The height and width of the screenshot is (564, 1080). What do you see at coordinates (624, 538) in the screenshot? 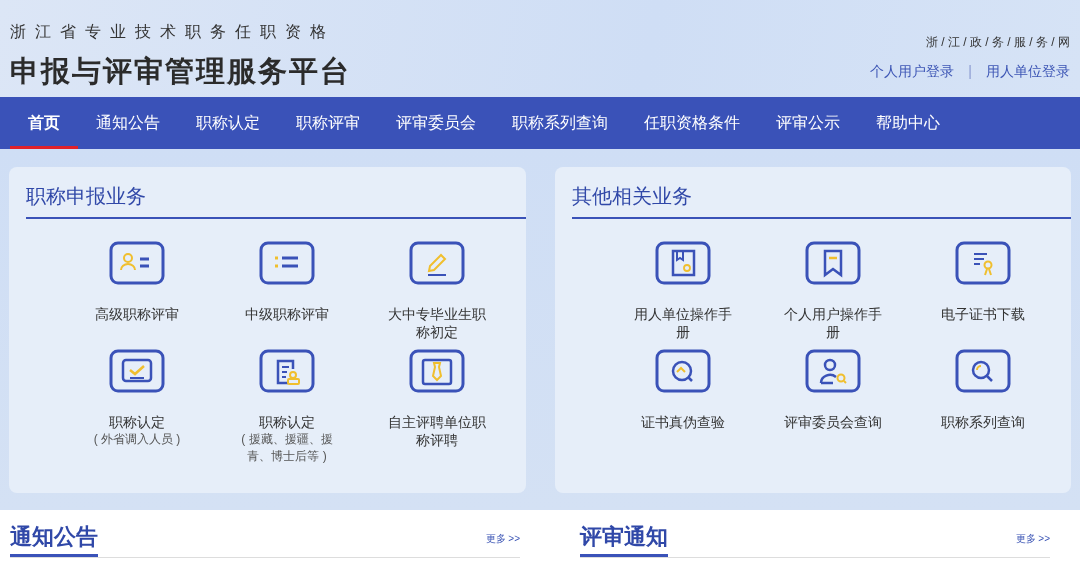
I see `section-title: 评审通知` at bounding box center [624, 538].